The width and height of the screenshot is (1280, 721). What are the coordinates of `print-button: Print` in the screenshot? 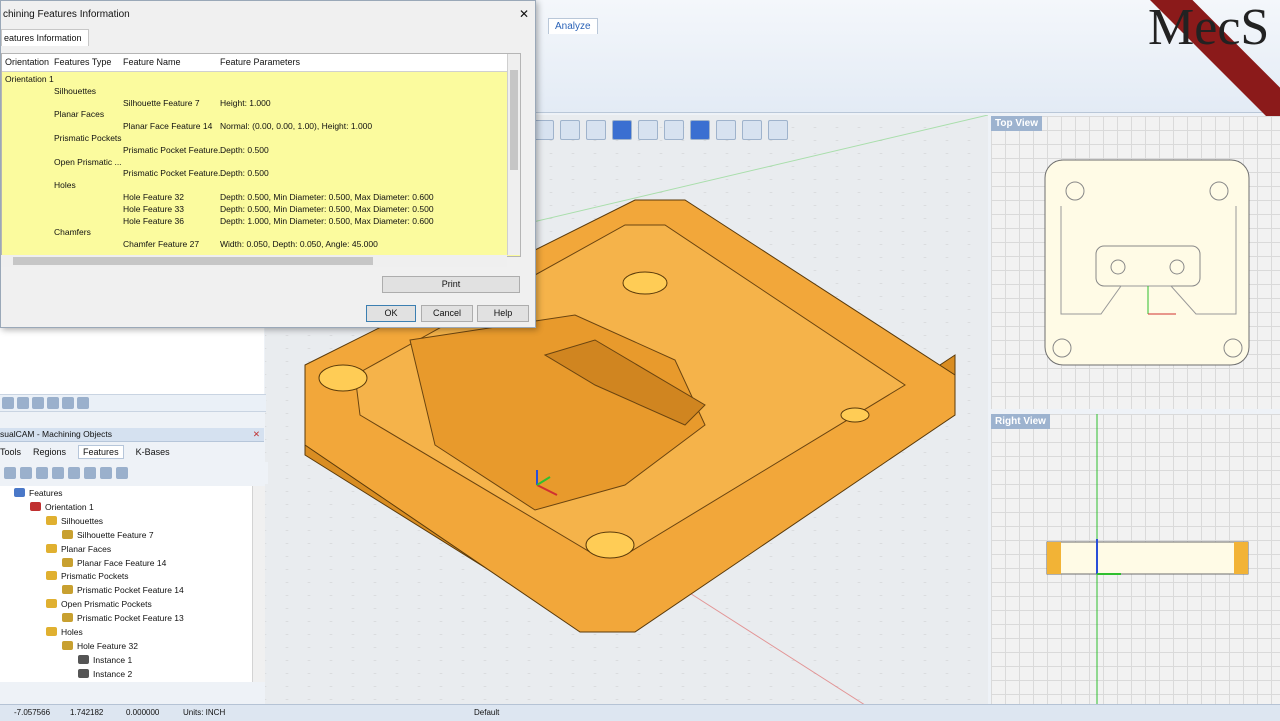 It's located at (451, 284).